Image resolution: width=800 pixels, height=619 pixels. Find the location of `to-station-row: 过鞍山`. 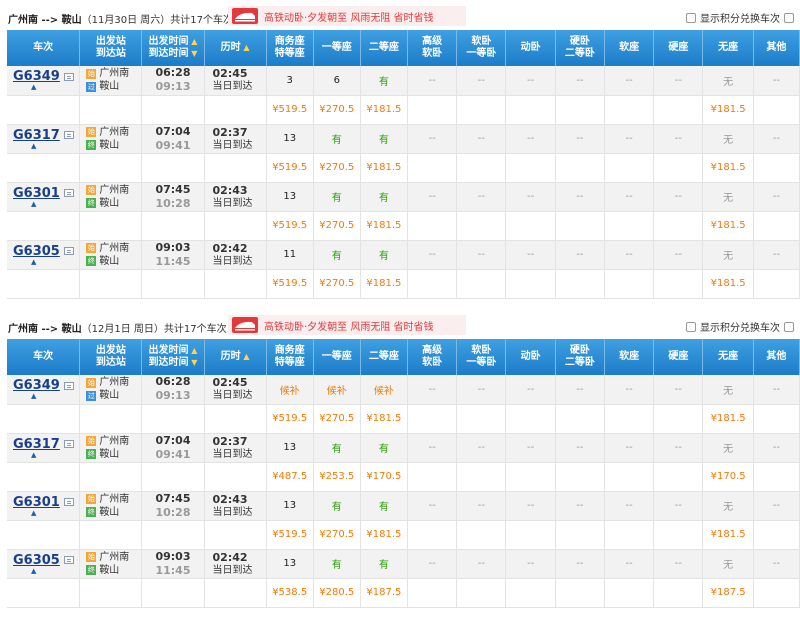

to-station-row: 过鞍山 is located at coordinates (113, 395).